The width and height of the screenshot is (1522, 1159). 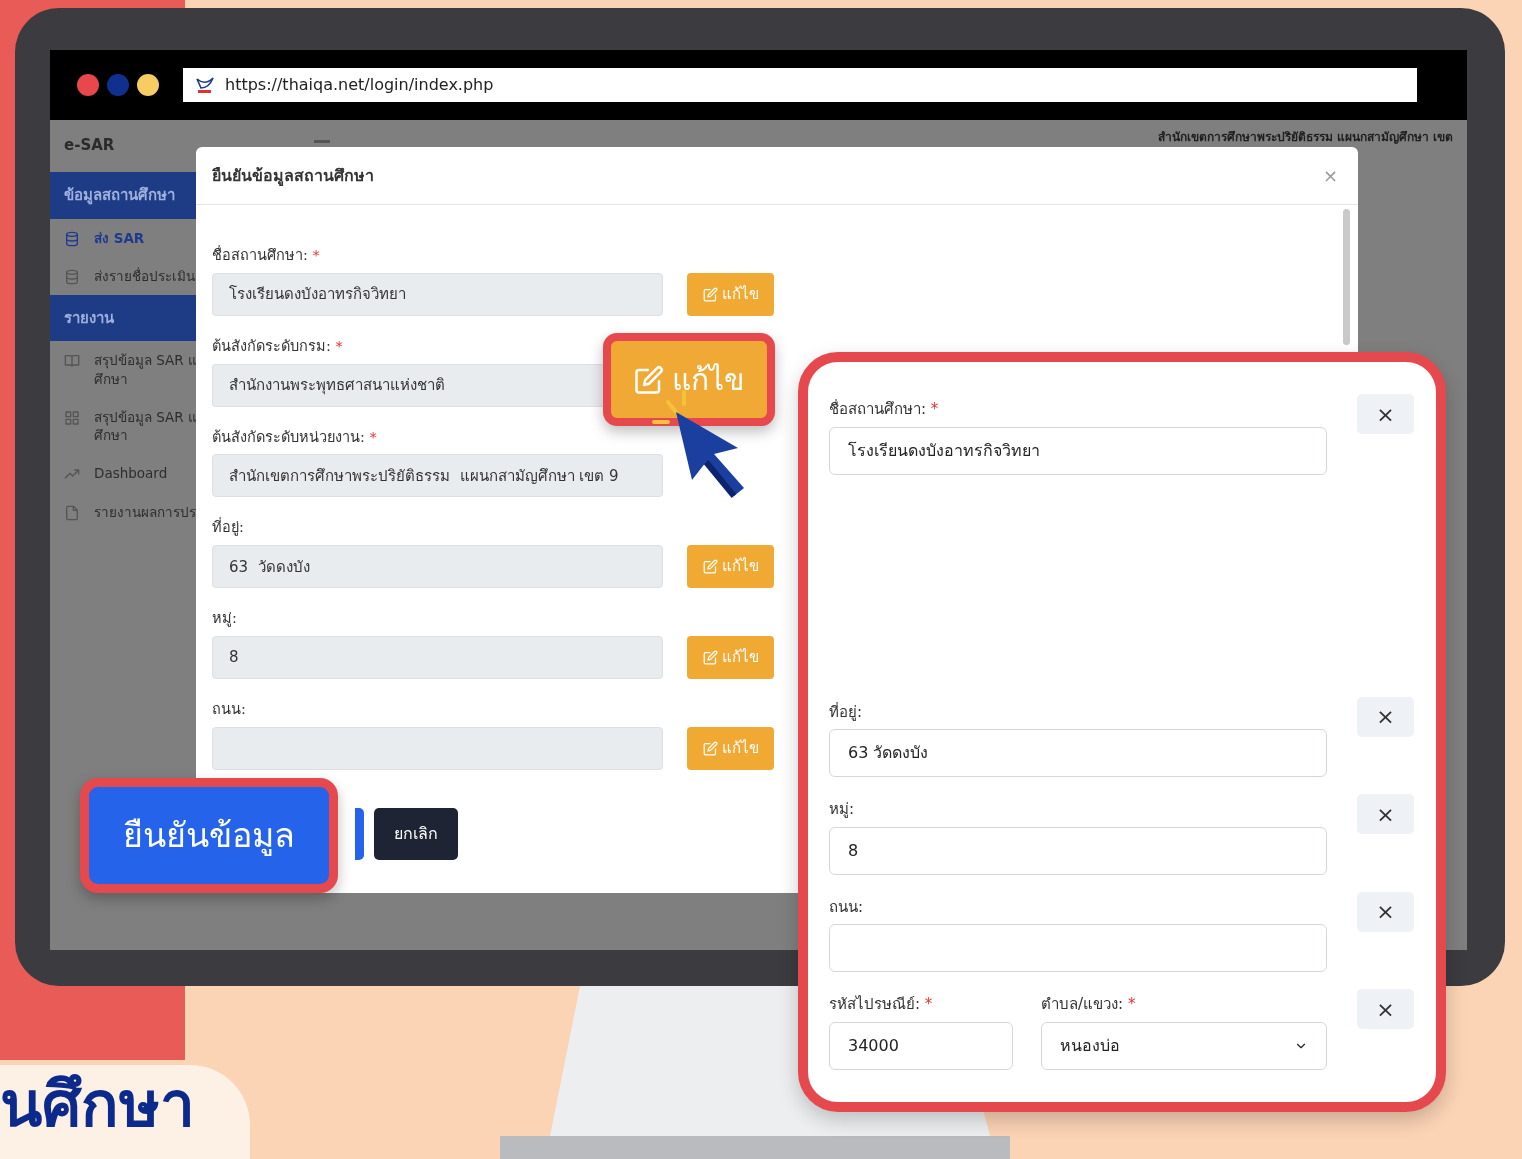 I want to click on brand-name: e-SAR, so click(x=90, y=145).